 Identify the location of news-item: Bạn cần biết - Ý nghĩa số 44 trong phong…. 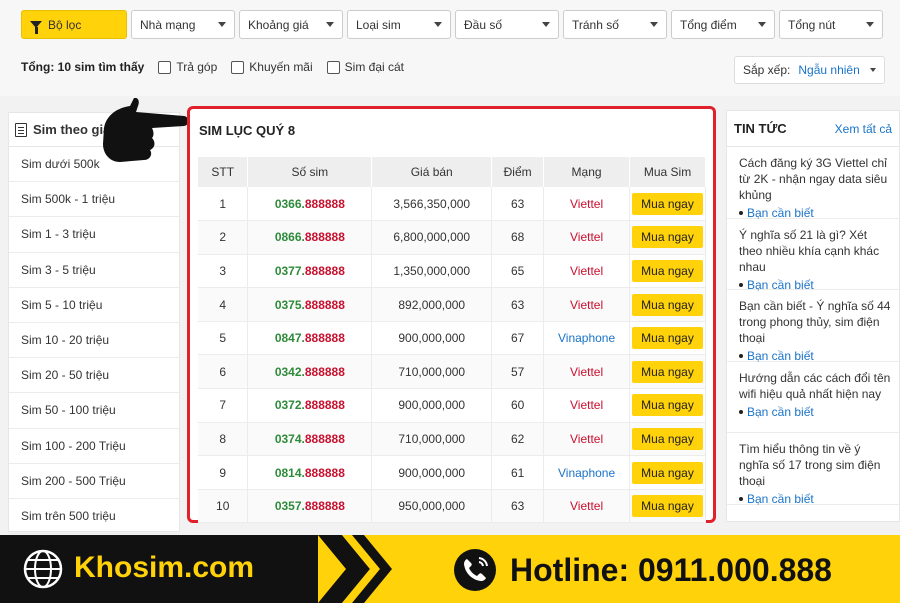
(813, 326).